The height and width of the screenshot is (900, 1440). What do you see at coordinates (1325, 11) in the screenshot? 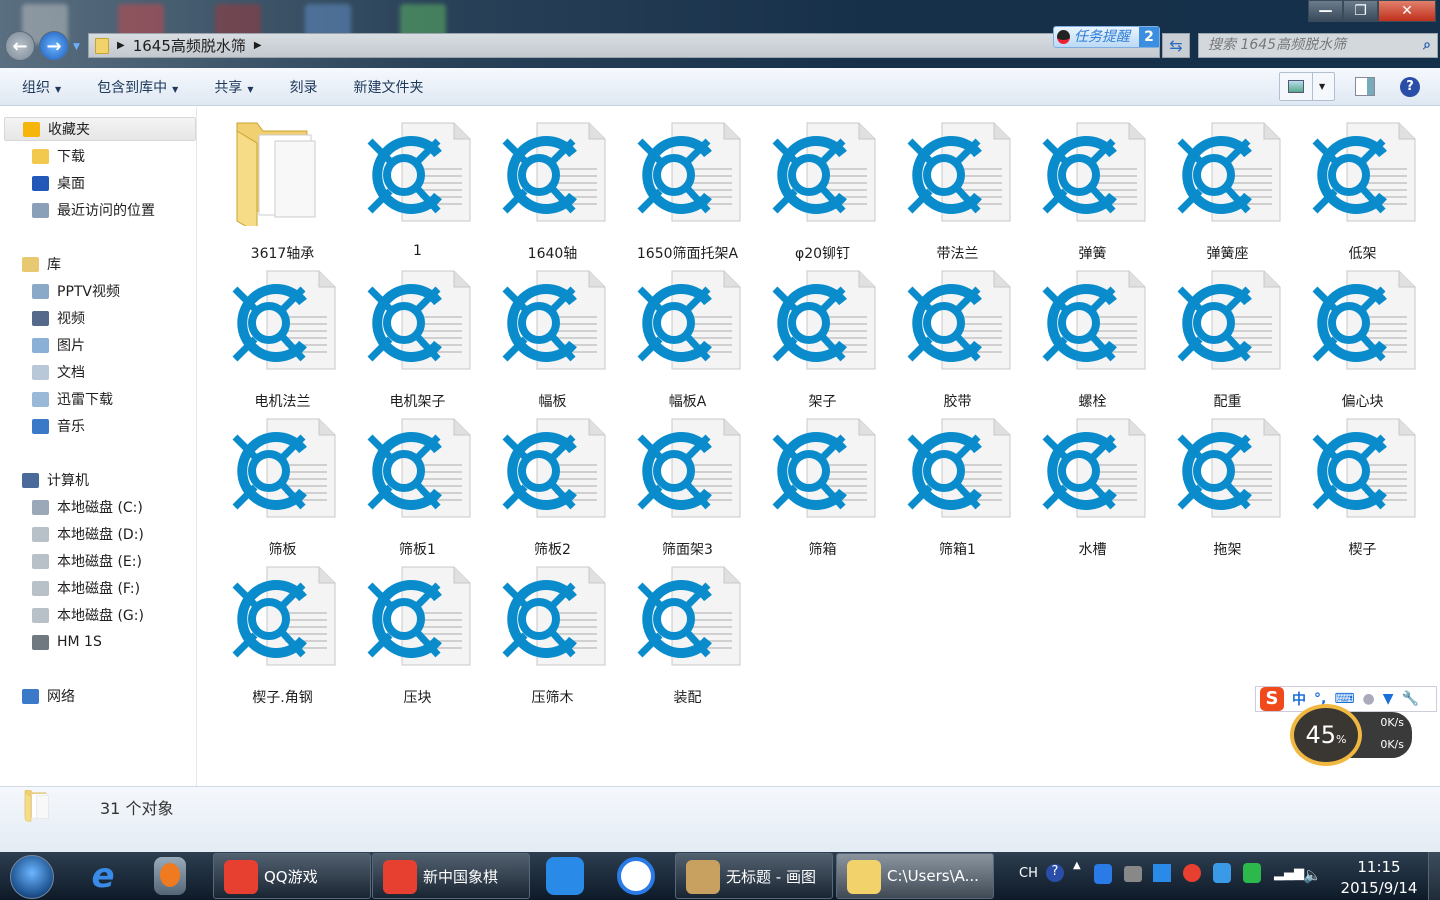
I see `minimize-button: —` at bounding box center [1325, 11].